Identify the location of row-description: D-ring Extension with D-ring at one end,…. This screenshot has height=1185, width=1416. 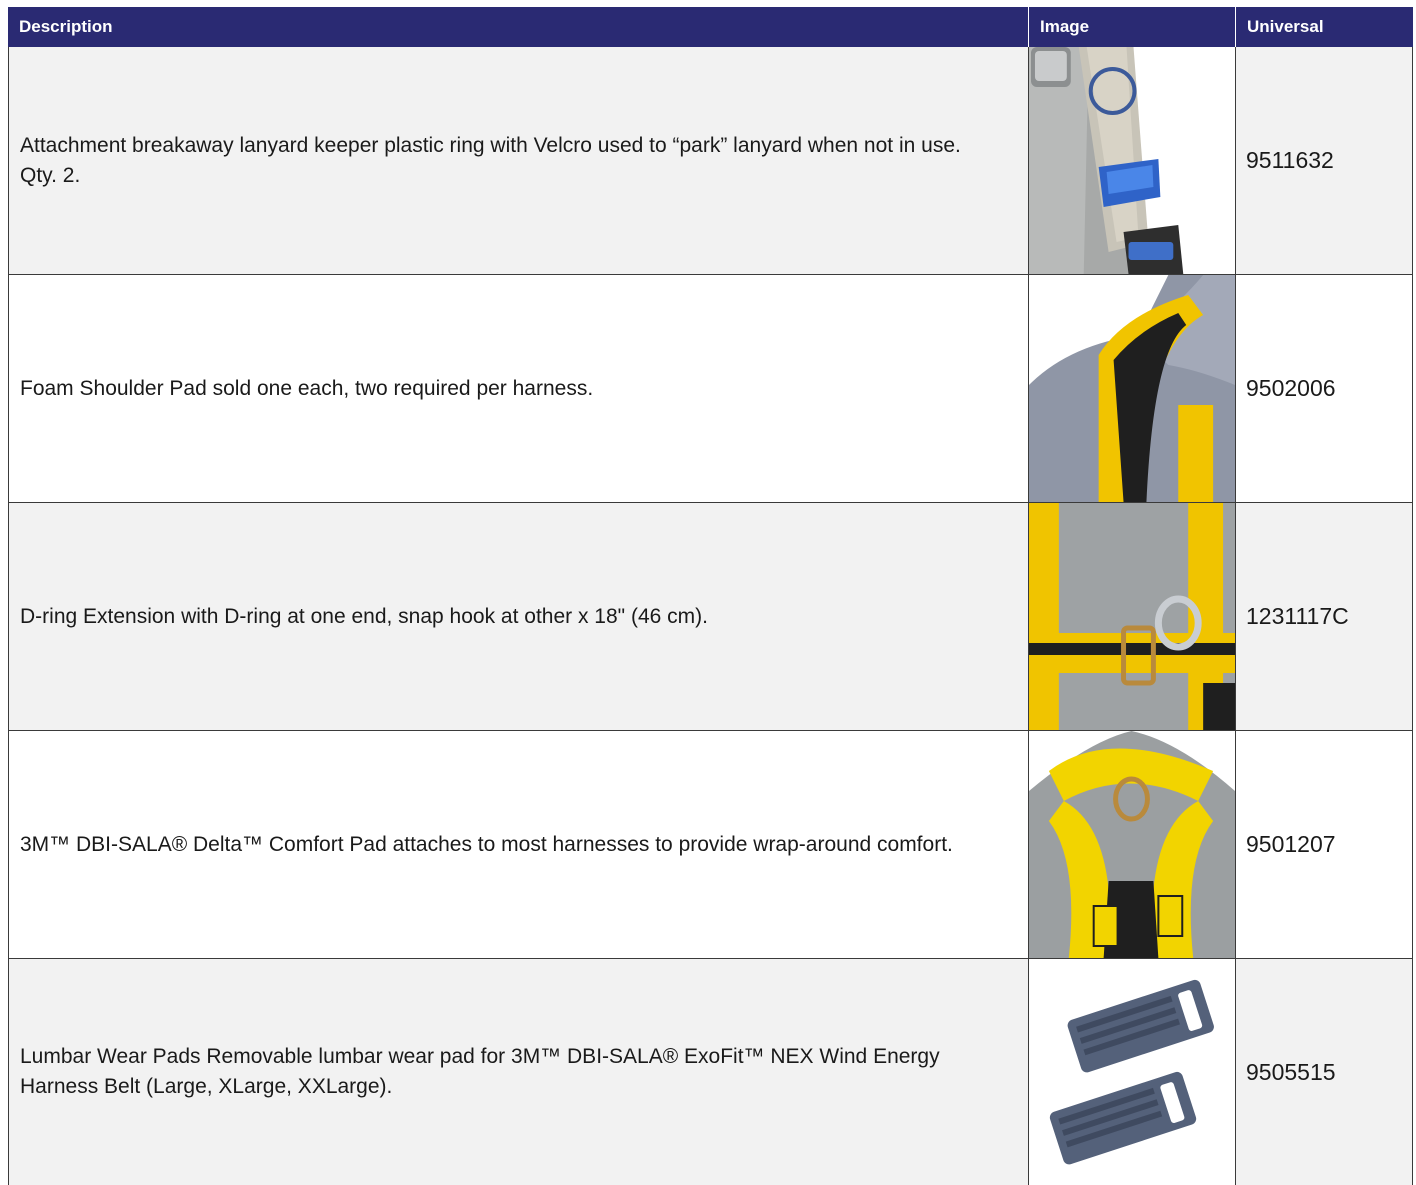
(518, 616).